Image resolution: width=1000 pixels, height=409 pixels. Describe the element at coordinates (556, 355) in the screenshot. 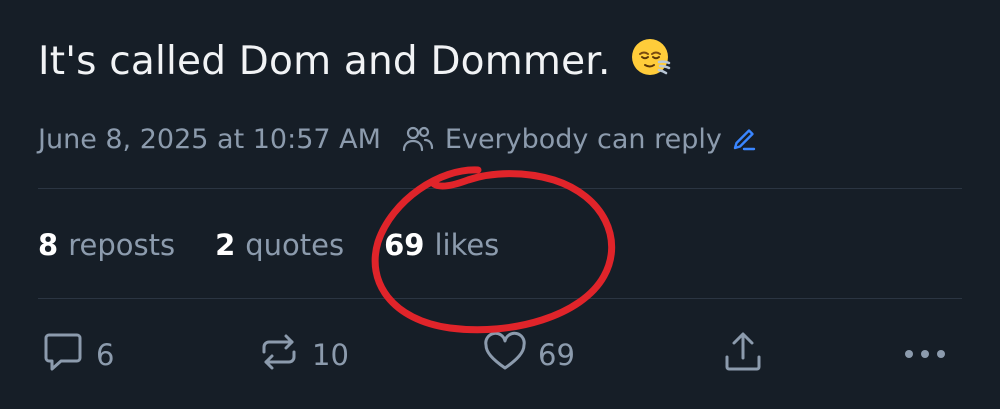

I see `like-count: 69` at that location.